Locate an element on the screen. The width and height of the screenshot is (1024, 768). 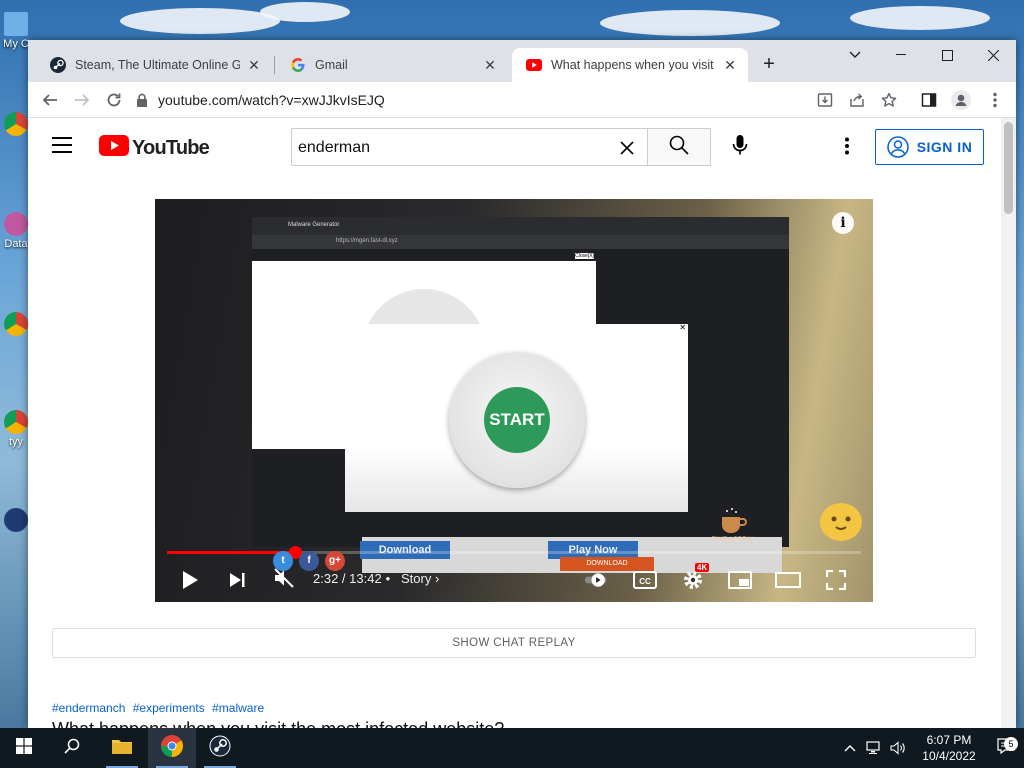
bookmark-star-icon is located at coordinates (889, 100).